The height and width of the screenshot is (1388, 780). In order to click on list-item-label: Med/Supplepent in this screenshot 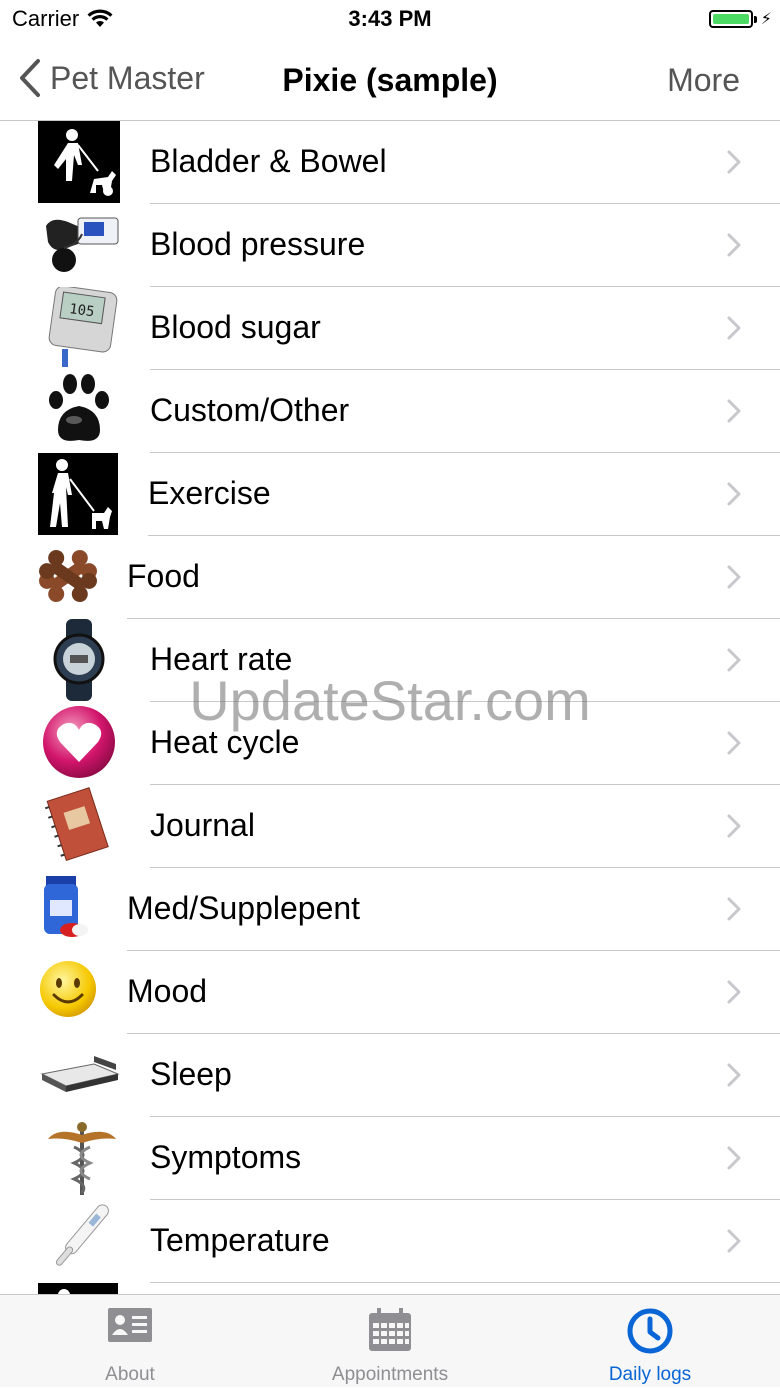, I will do `click(244, 908)`.